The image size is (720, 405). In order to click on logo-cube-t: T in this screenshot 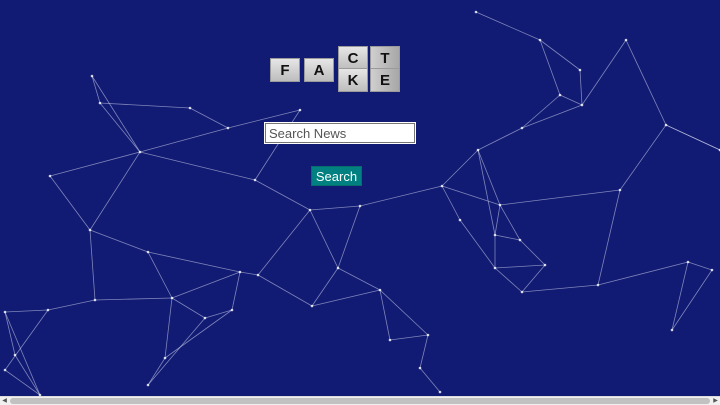, I will do `click(385, 58)`.